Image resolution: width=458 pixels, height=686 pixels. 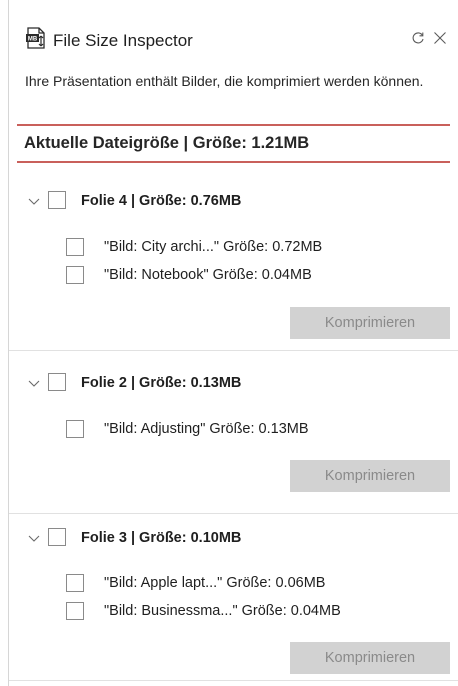 What do you see at coordinates (418, 38) in the screenshot?
I see `refresh-icon` at bounding box center [418, 38].